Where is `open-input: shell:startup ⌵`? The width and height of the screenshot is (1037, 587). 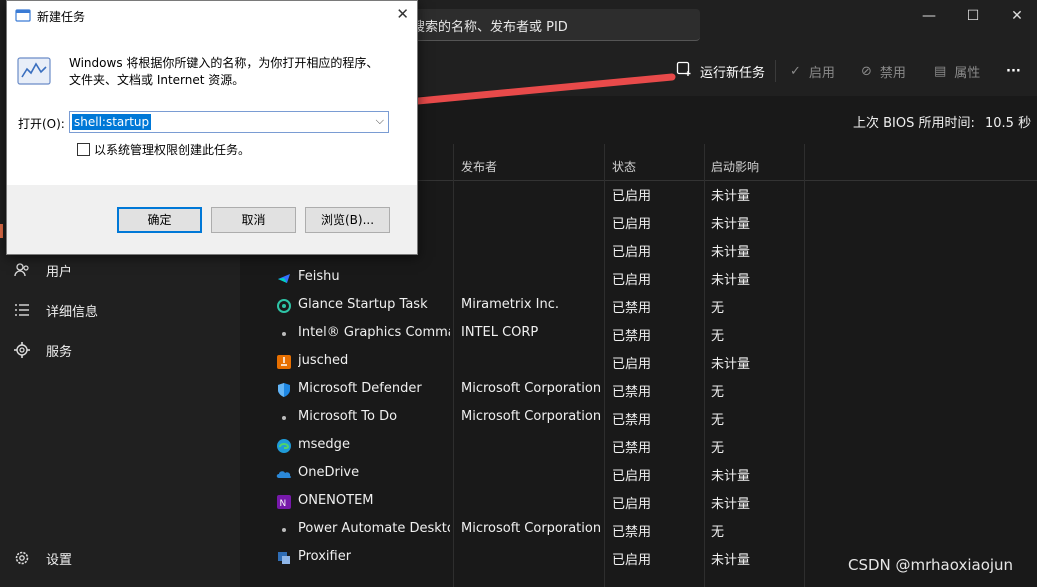
open-input: shell:startup ⌵ is located at coordinates (229, 122).